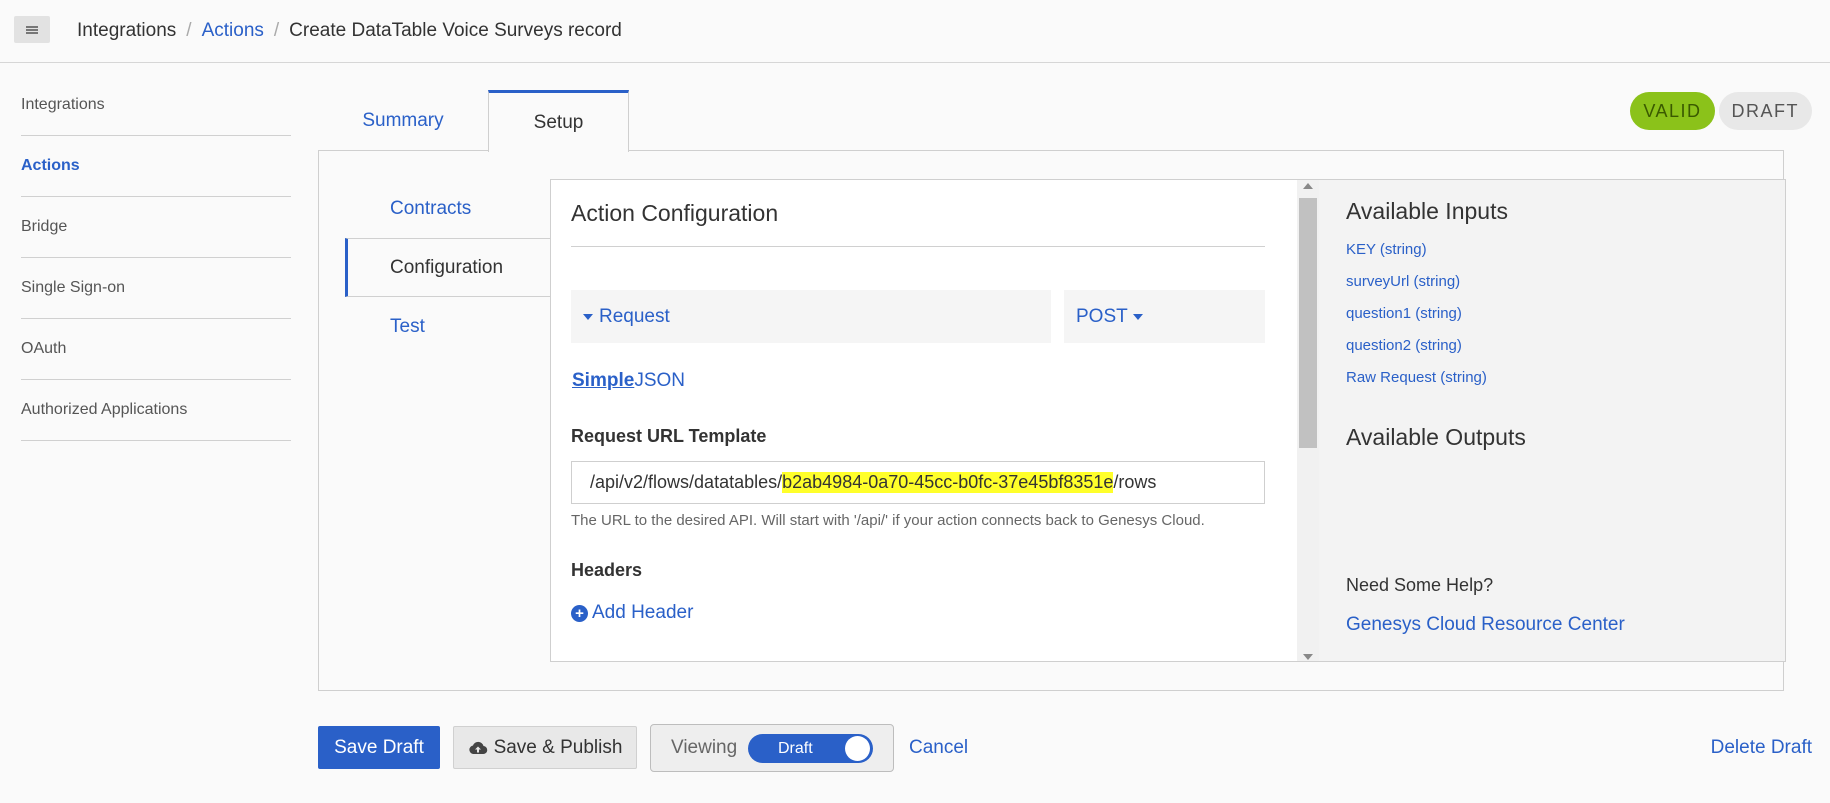 The height and width of the screenshot is (803, 1830). I want to click on input-item: Raw Request (string), so click(1416, 384).